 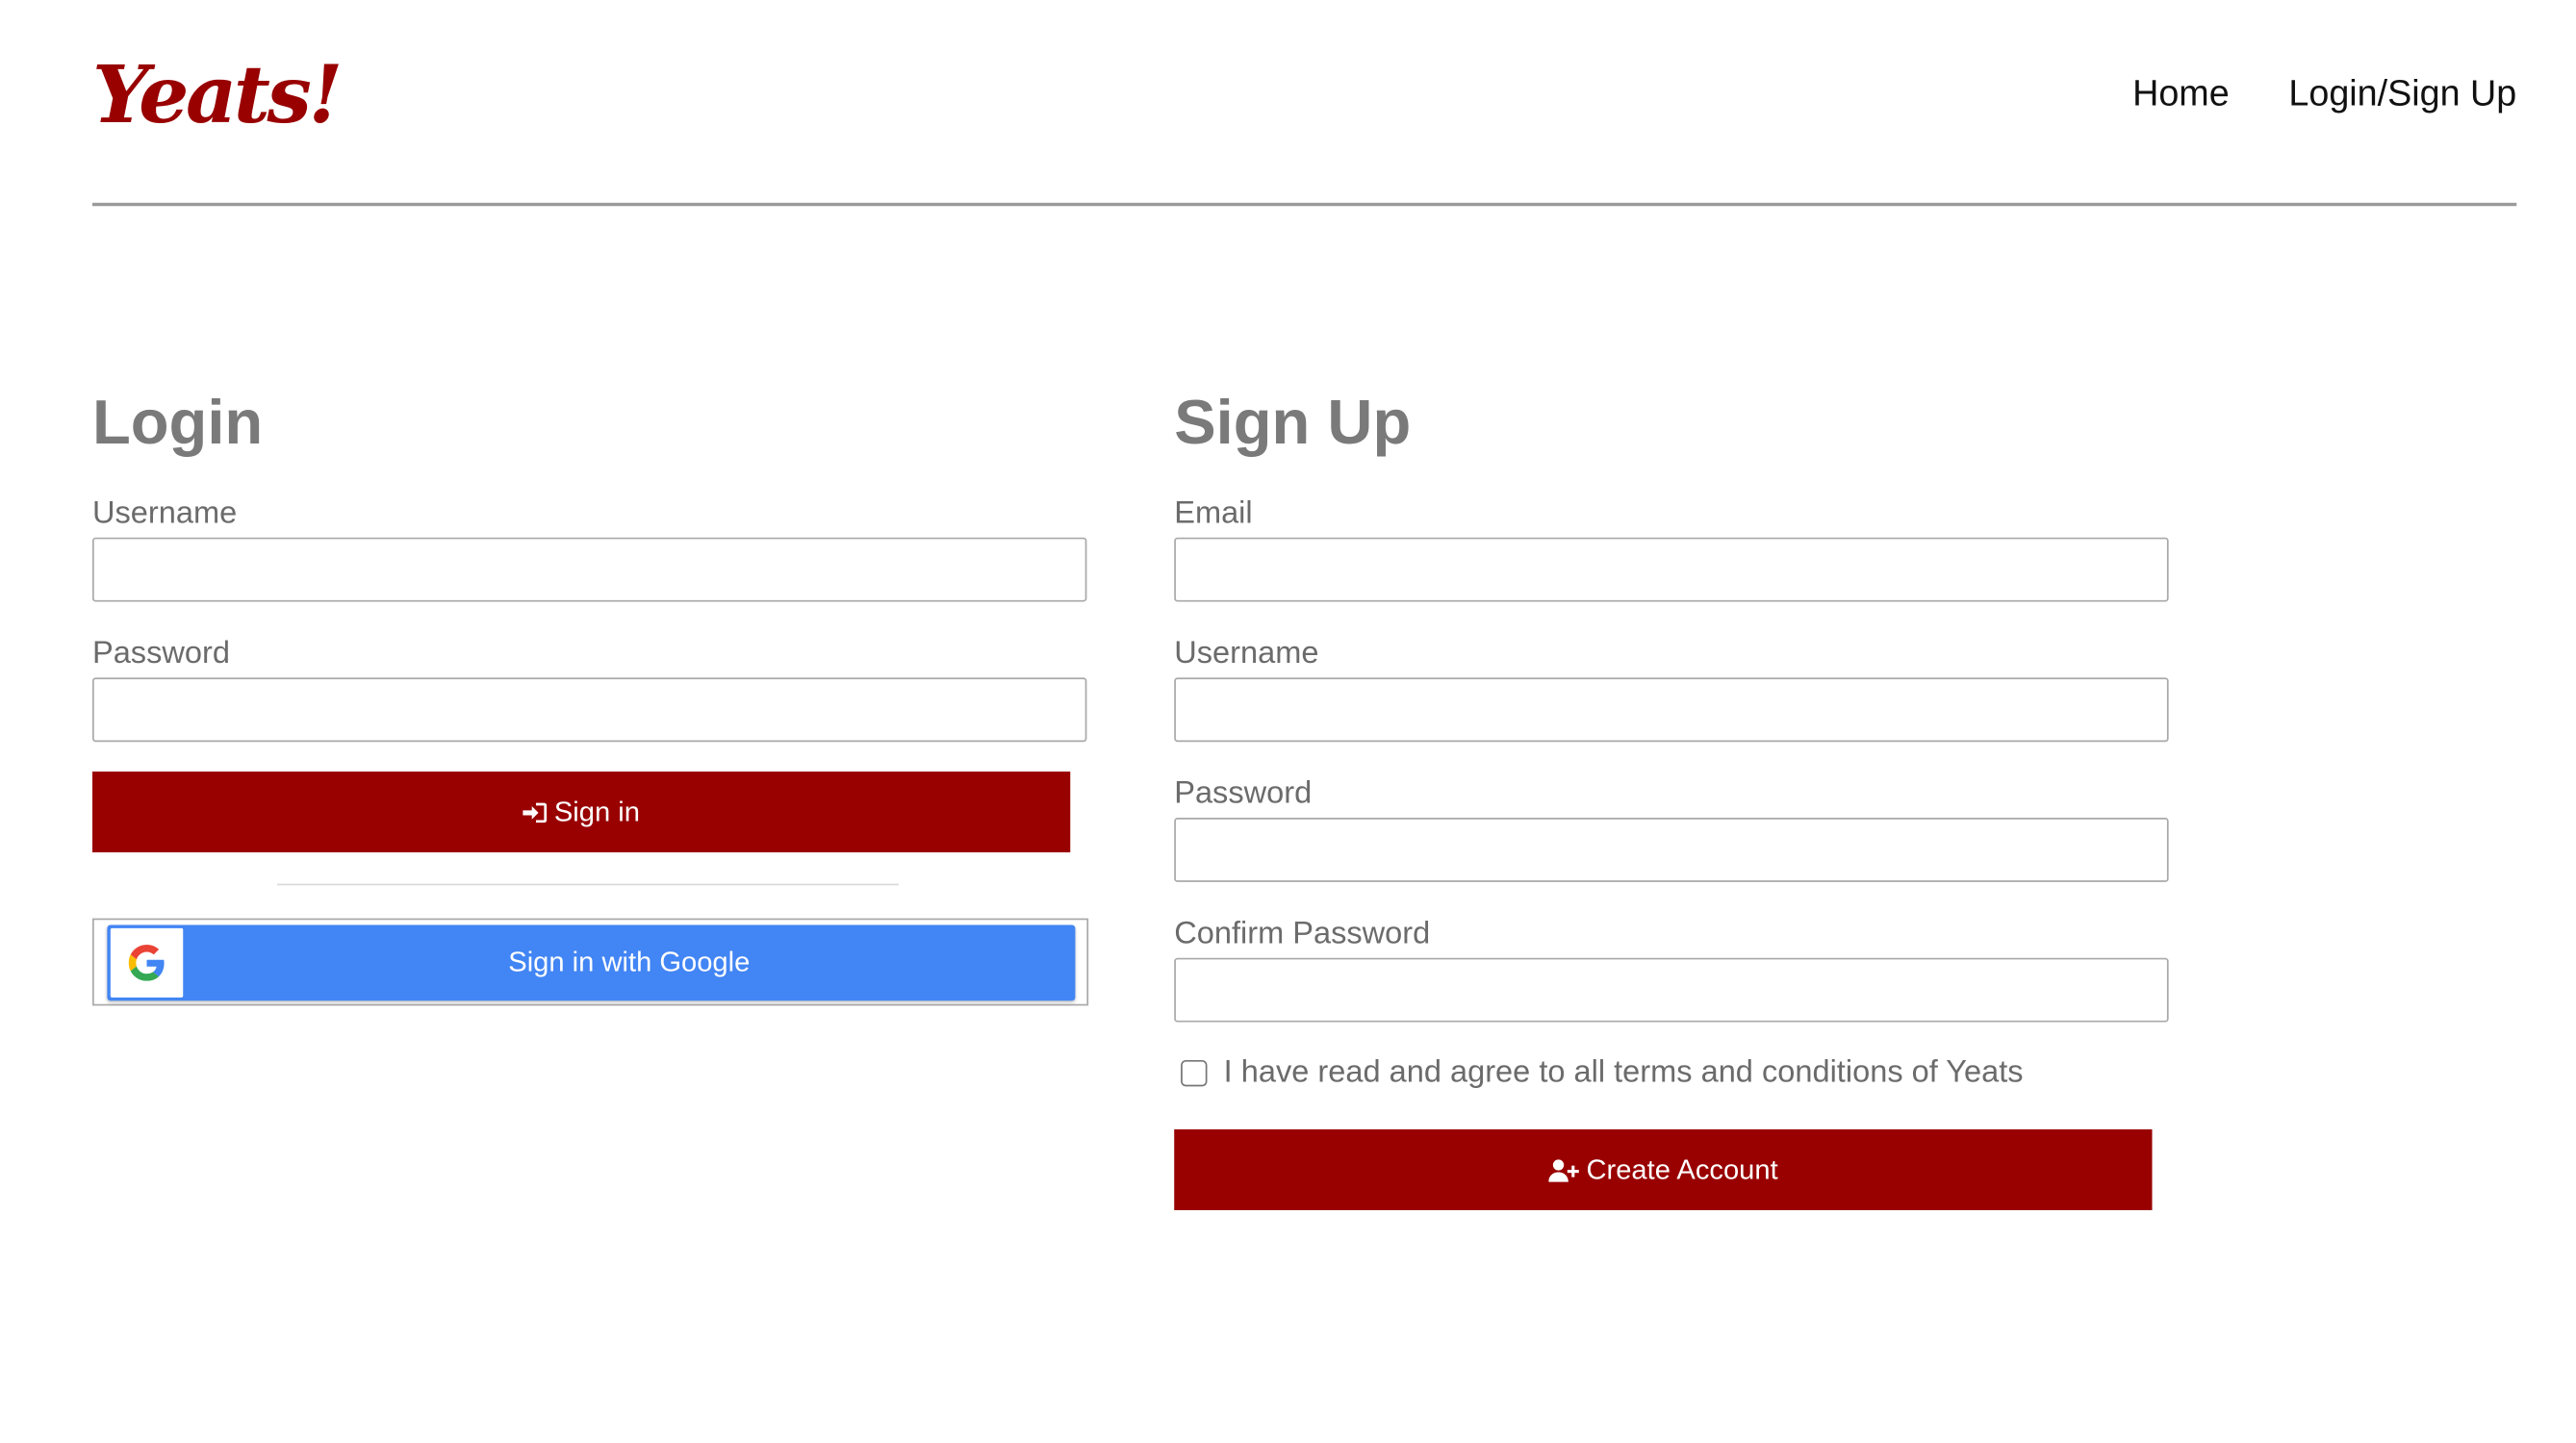 I want to click on nav-login-signup-link: Login/Sign Up, so click(x=2402, y=93).